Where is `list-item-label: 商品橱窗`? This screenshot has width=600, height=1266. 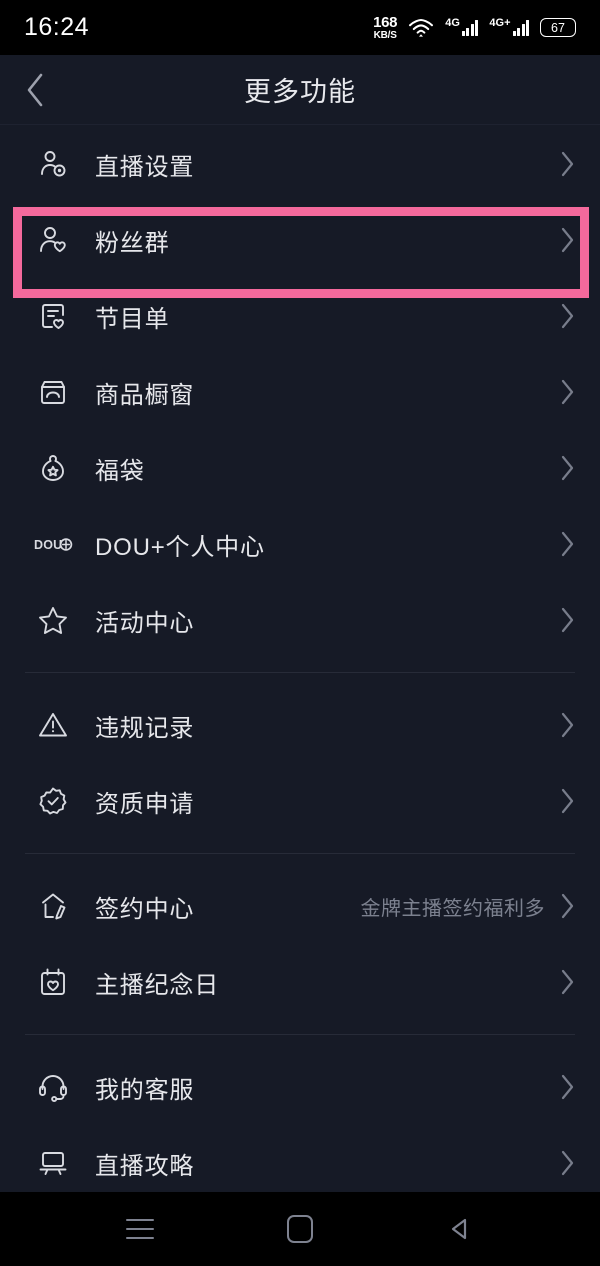
list-item-label: 商品橱窗 is located at coordinates (145, 395).